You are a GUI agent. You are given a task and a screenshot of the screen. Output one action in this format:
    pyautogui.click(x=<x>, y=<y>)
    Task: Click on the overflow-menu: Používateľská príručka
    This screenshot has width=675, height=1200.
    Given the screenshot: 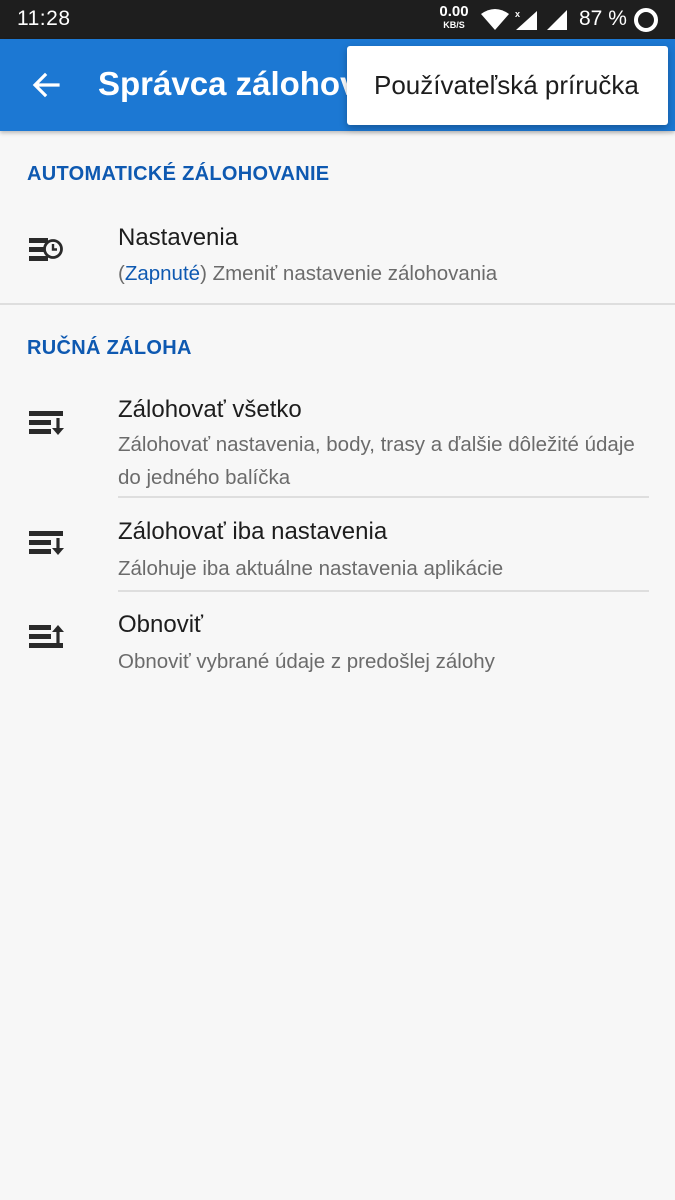 What is the action you would take?
    pyautogui.click(x=507, y=85)
    